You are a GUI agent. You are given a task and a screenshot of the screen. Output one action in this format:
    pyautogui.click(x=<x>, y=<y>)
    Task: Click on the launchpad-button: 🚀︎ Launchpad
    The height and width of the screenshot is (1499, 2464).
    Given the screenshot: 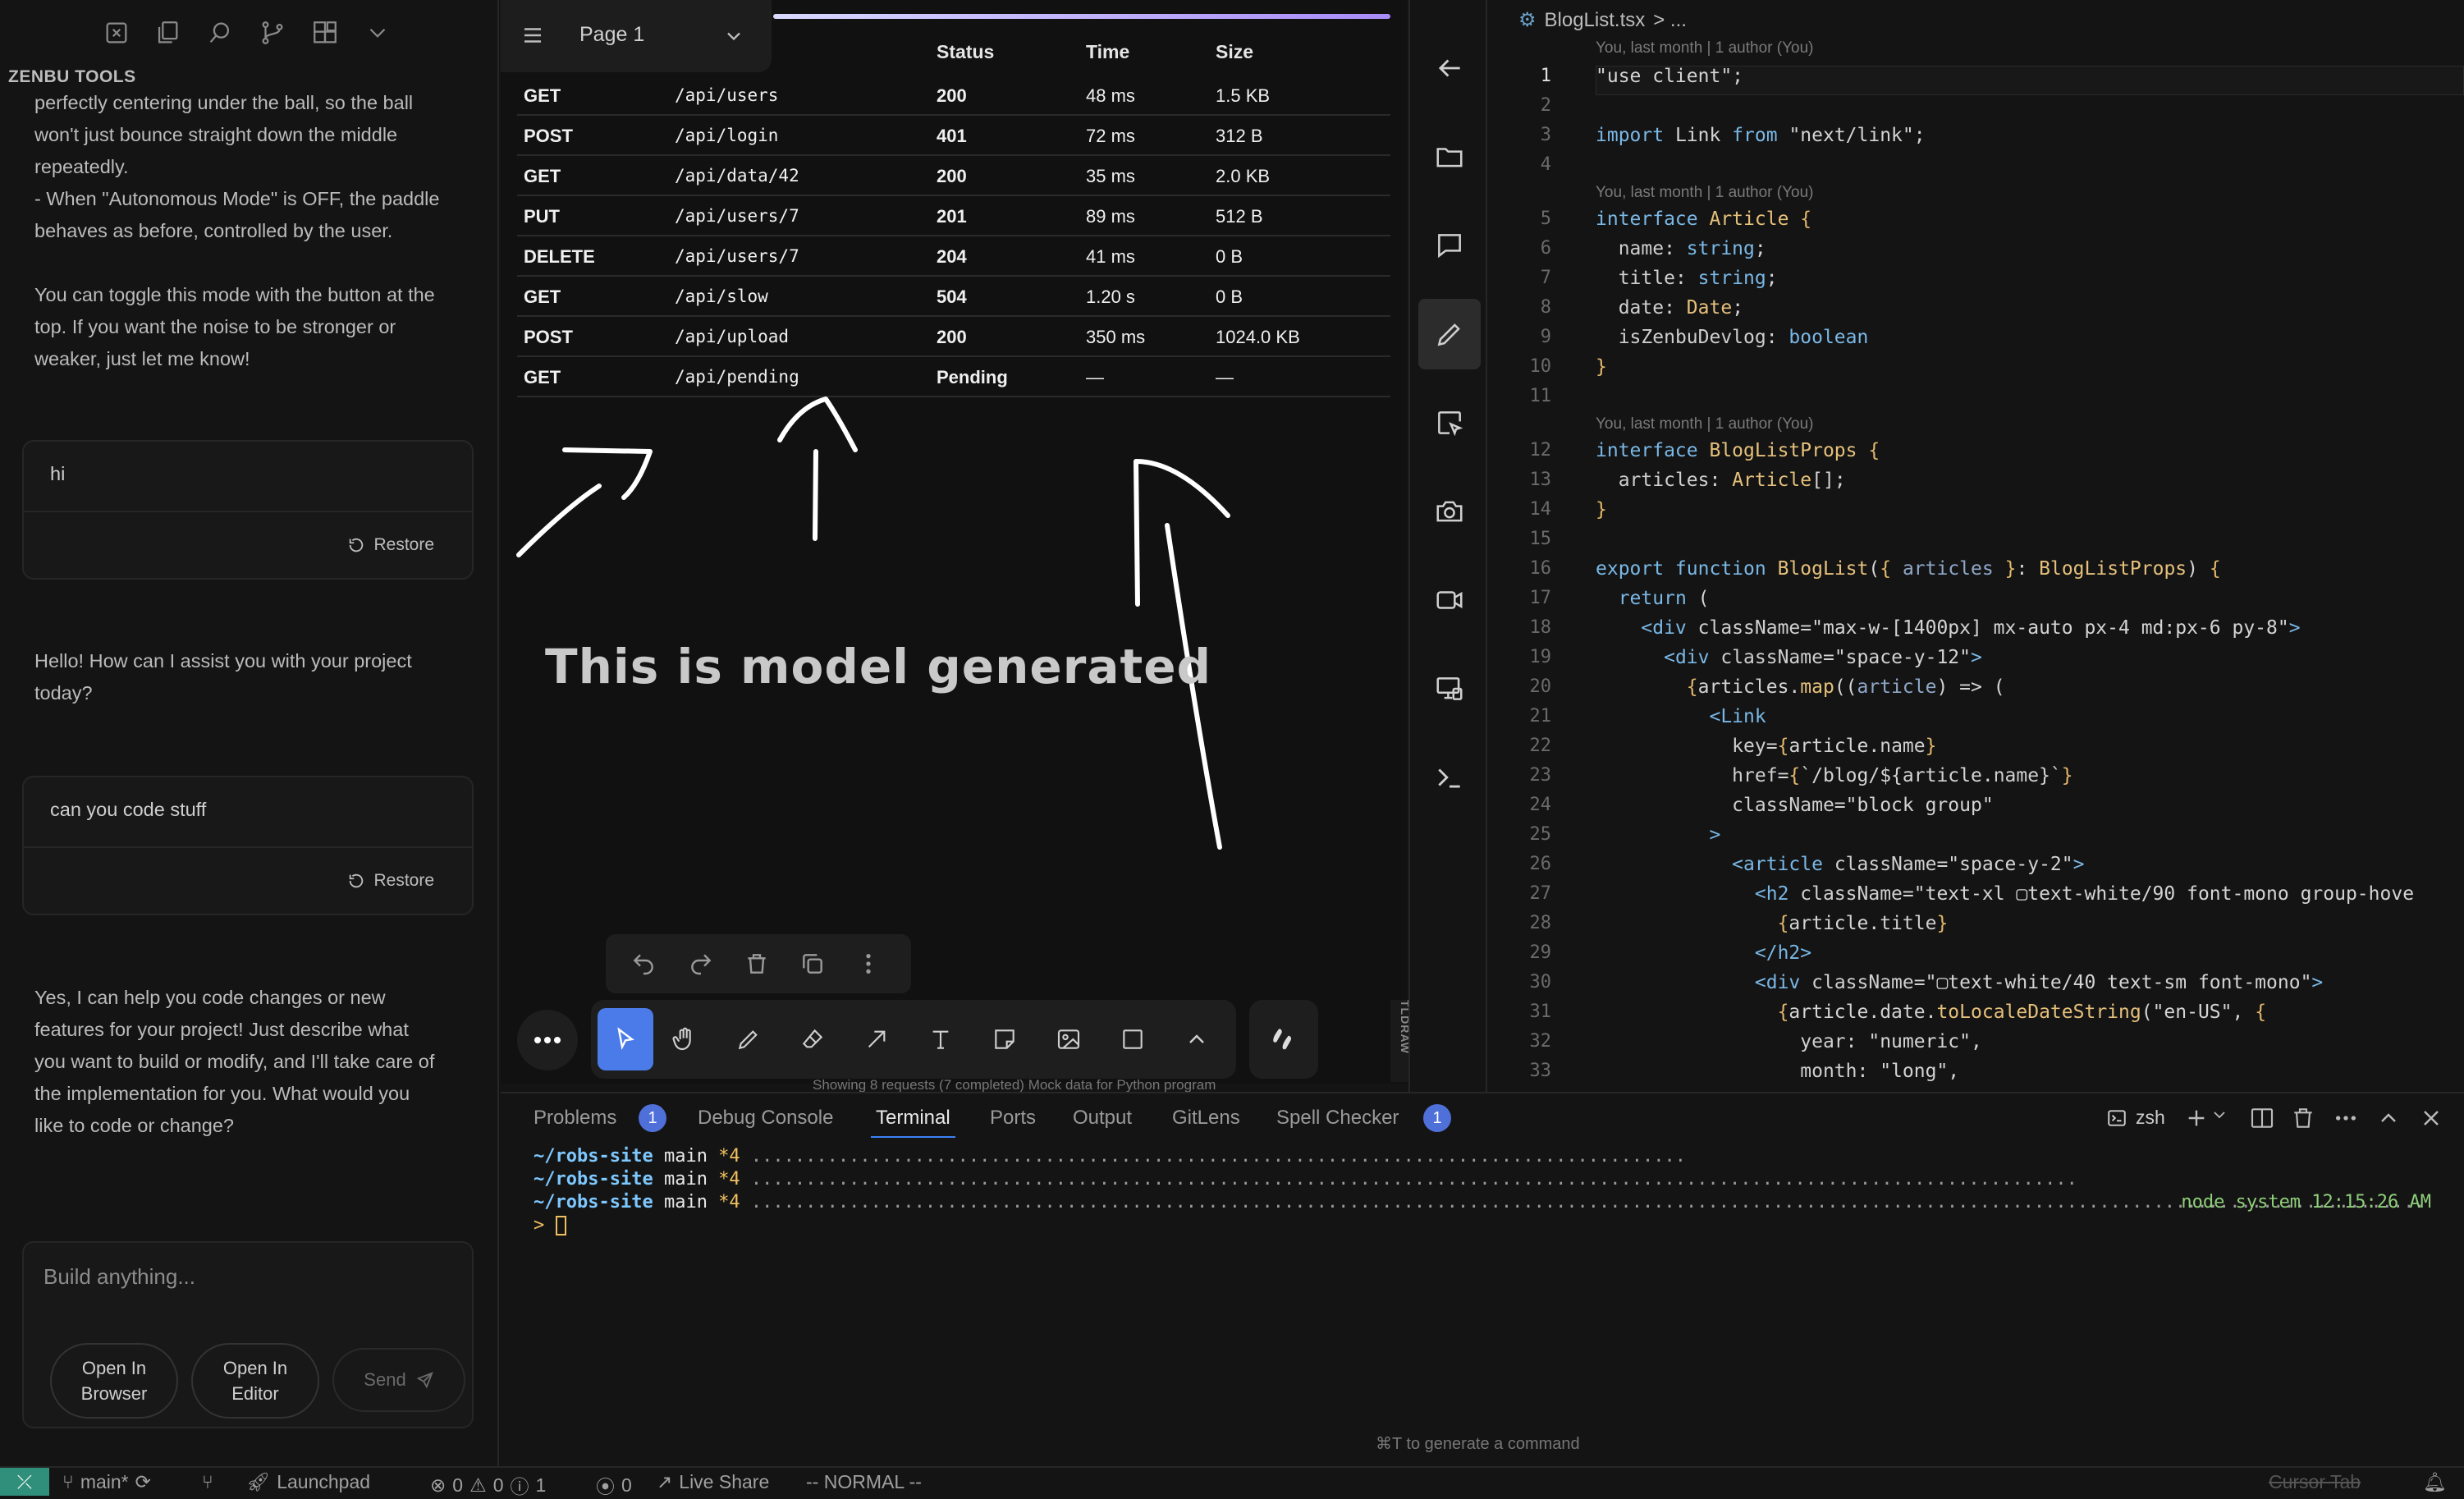 What is the action you would take?
    pyautogui.click(x=308, y=1482)
    